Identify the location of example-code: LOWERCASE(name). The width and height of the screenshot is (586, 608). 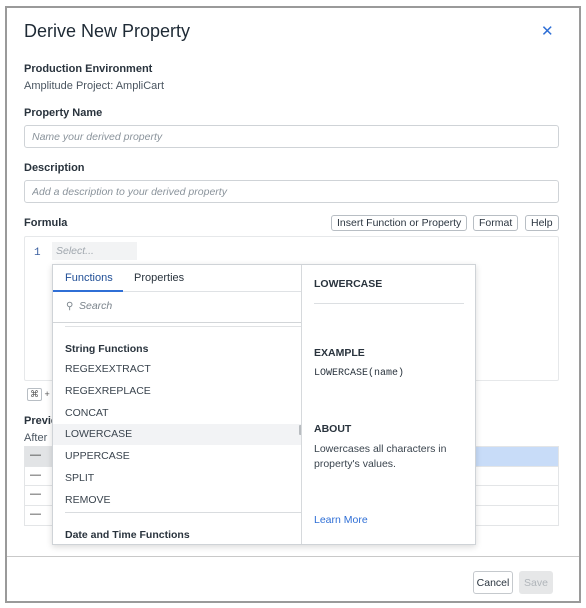
(359, 373).